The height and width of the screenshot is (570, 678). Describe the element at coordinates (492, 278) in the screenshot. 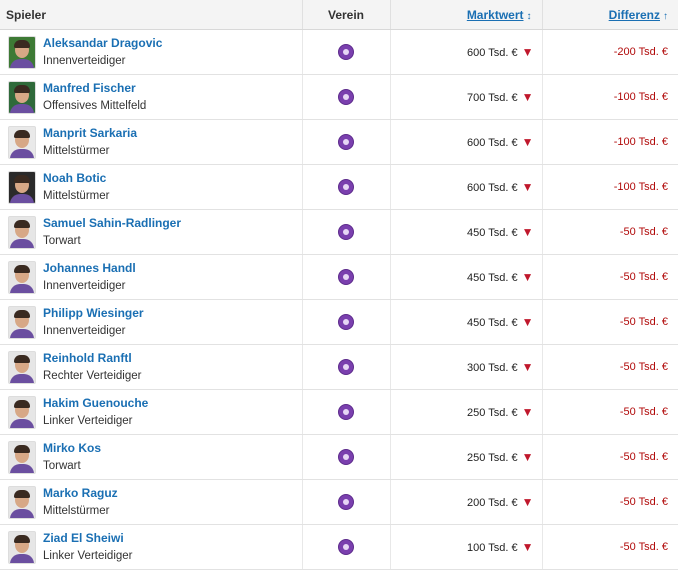

I see `market-value: 450 Tsd. €` at that location.